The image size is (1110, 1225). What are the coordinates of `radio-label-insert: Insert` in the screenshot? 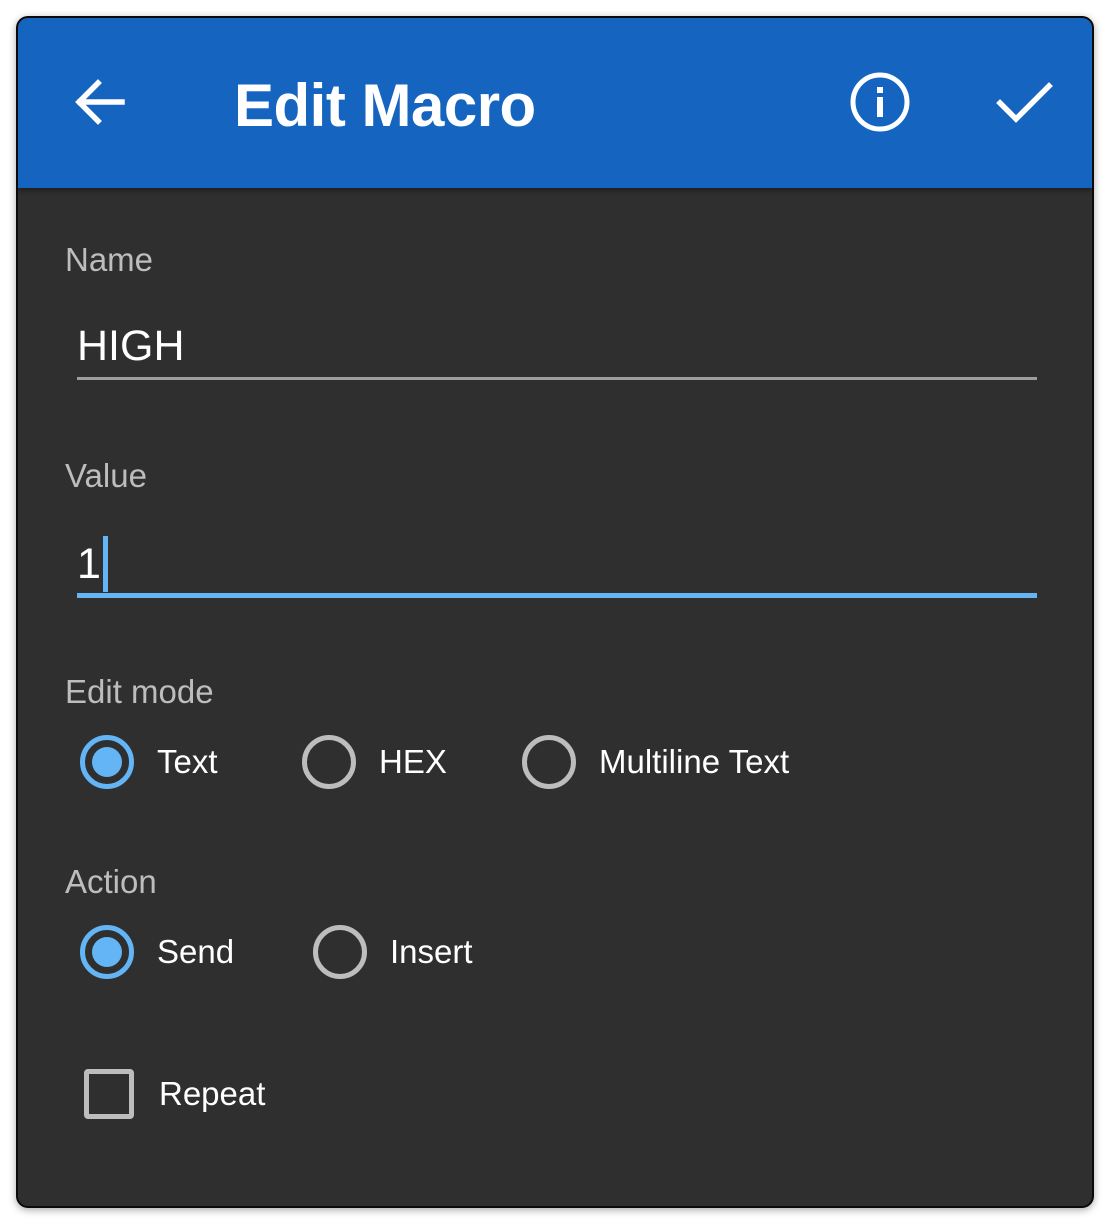 It's located at (431, 951).